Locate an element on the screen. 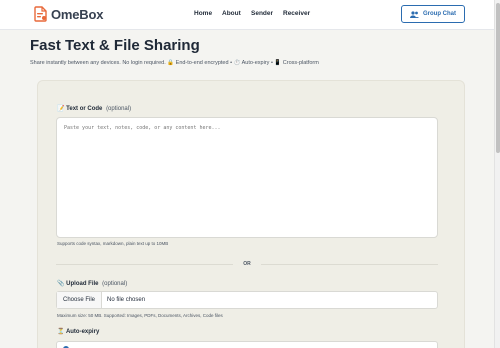 Image resolution: width=500 pixels, height=348 pixels. group-chat-button: Group Chat is located at coordinates (433, 14).